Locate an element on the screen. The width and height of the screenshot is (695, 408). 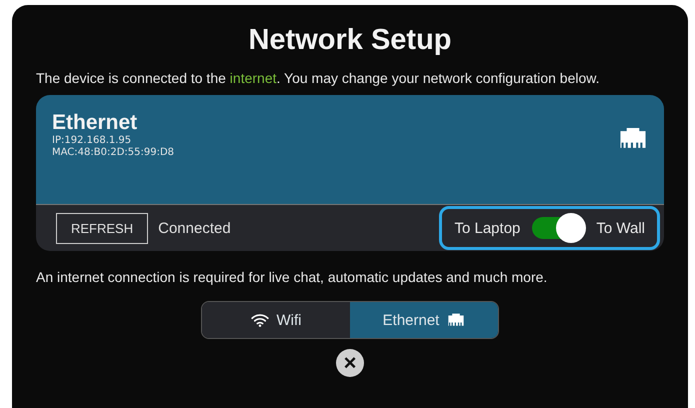
mac-address: MAC:48:B0:2D:55:99:D8 is located at coordinates (114, 153).